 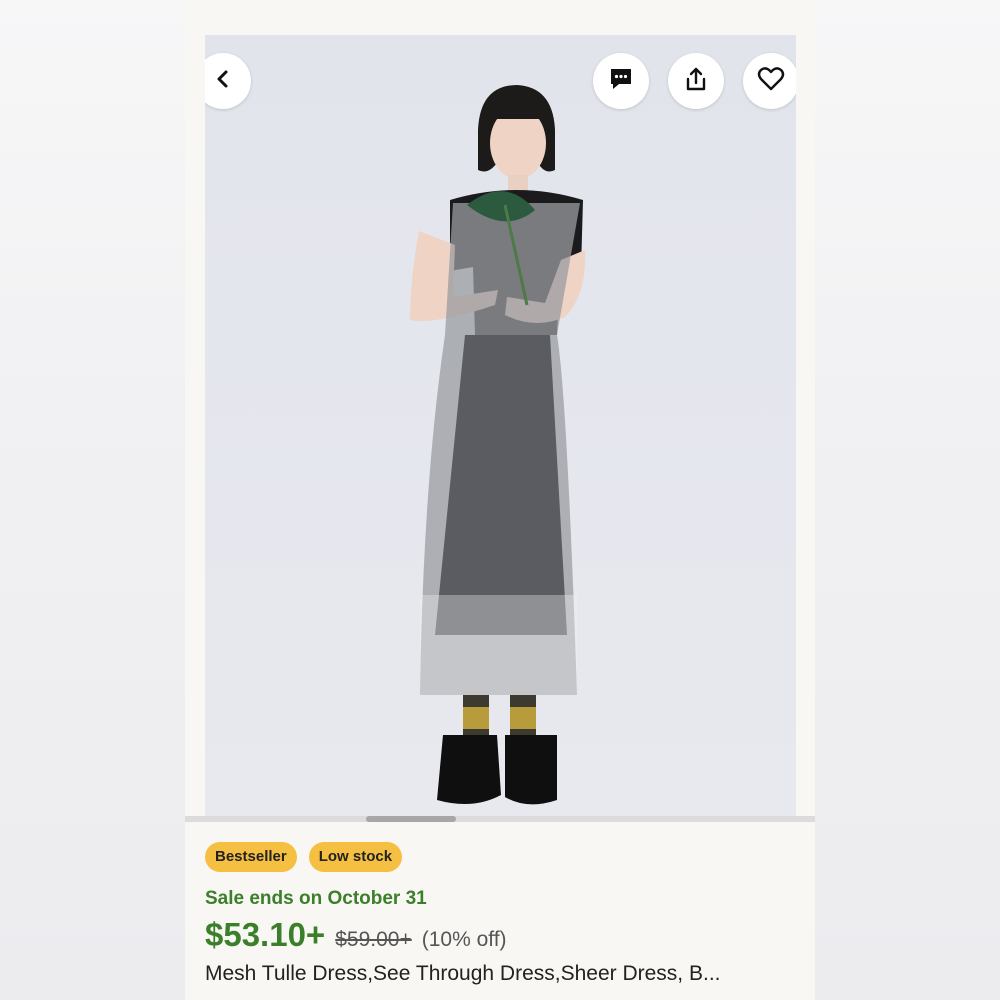 I want to click on share-button, so click(x=696, y=81).